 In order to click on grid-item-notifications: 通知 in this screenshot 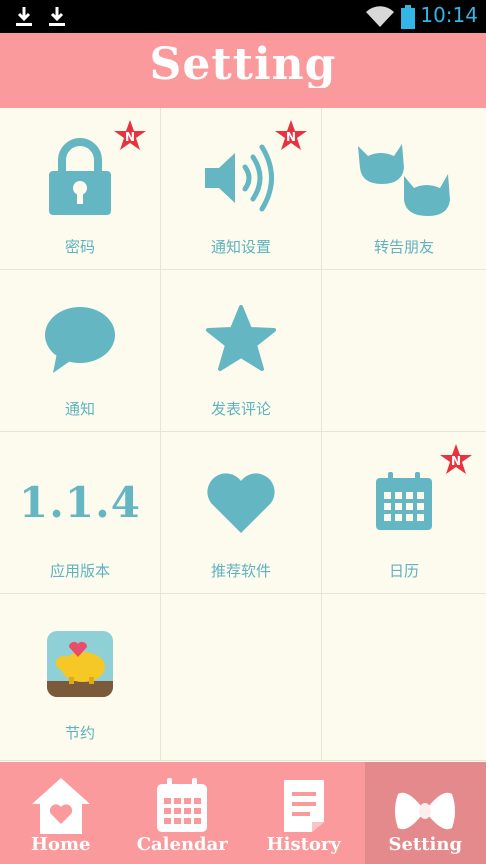, I will do `click(80, 351)`.